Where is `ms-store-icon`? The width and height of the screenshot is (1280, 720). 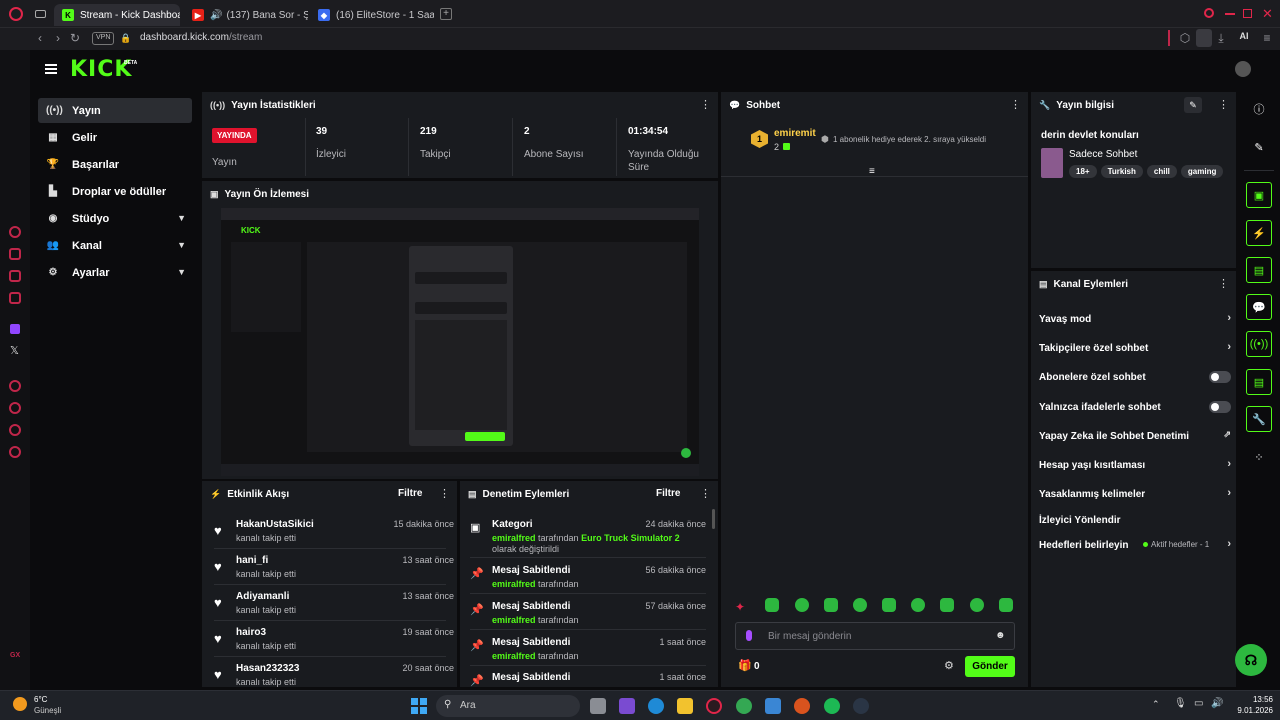 ms-store-icon is located at coordinates (773, 706).